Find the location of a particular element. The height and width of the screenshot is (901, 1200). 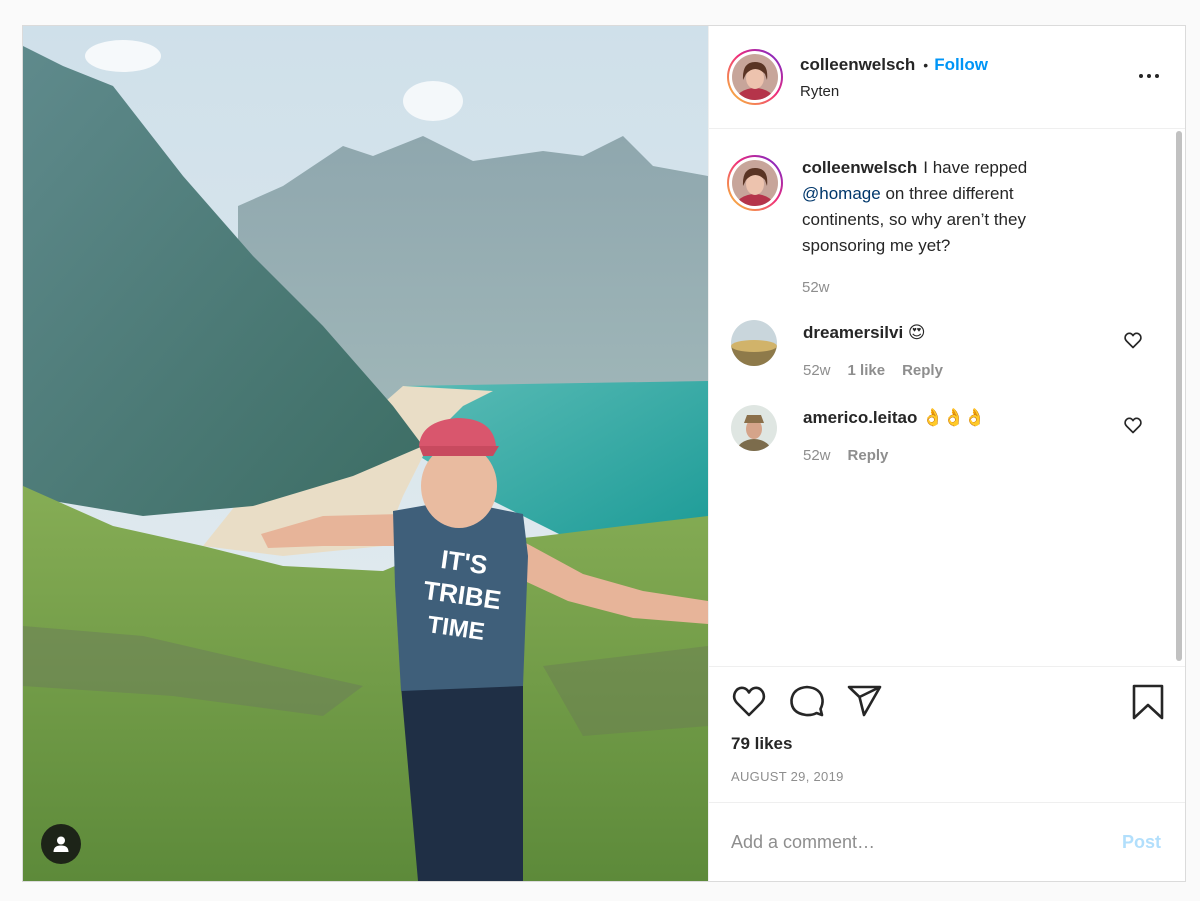

tag-user-button is located at coordinates (61, 844).